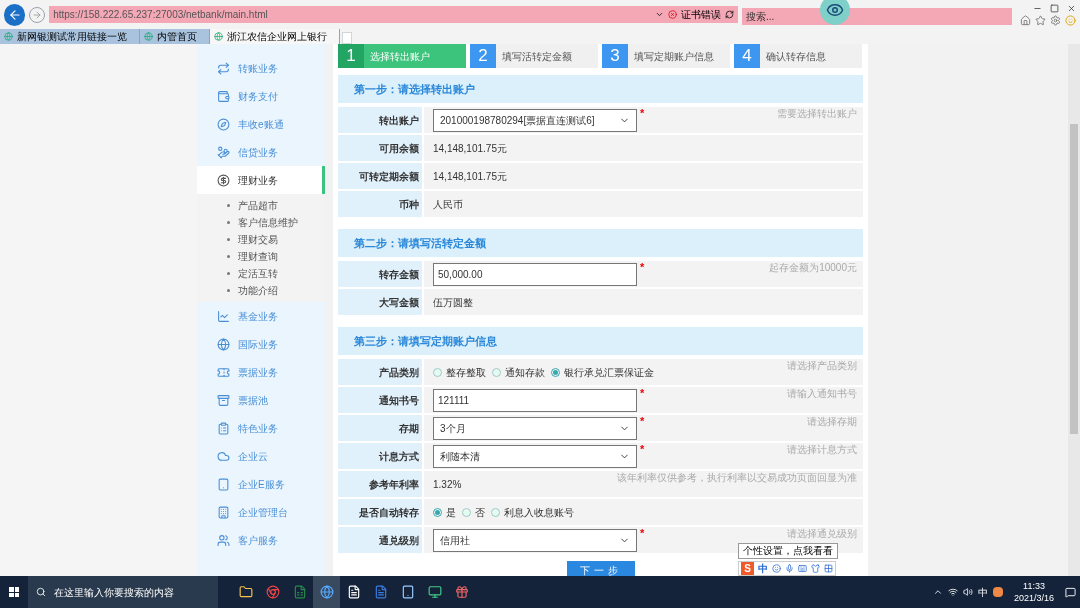 This screenshot has height=608, width=1080. What do you see at coordinates (967, 592) in the screenshot?
I see `speaker-icon` at bounding box center [967, 592].